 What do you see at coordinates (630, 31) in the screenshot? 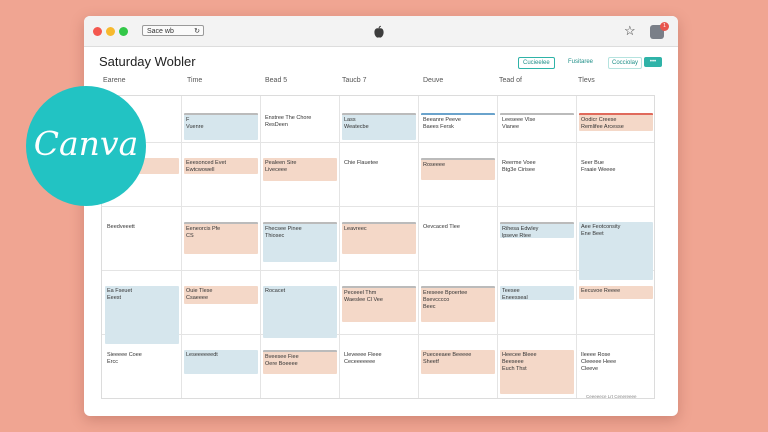
I see `bookmark-star-icon: ☆` at bounding box center [630, 31].